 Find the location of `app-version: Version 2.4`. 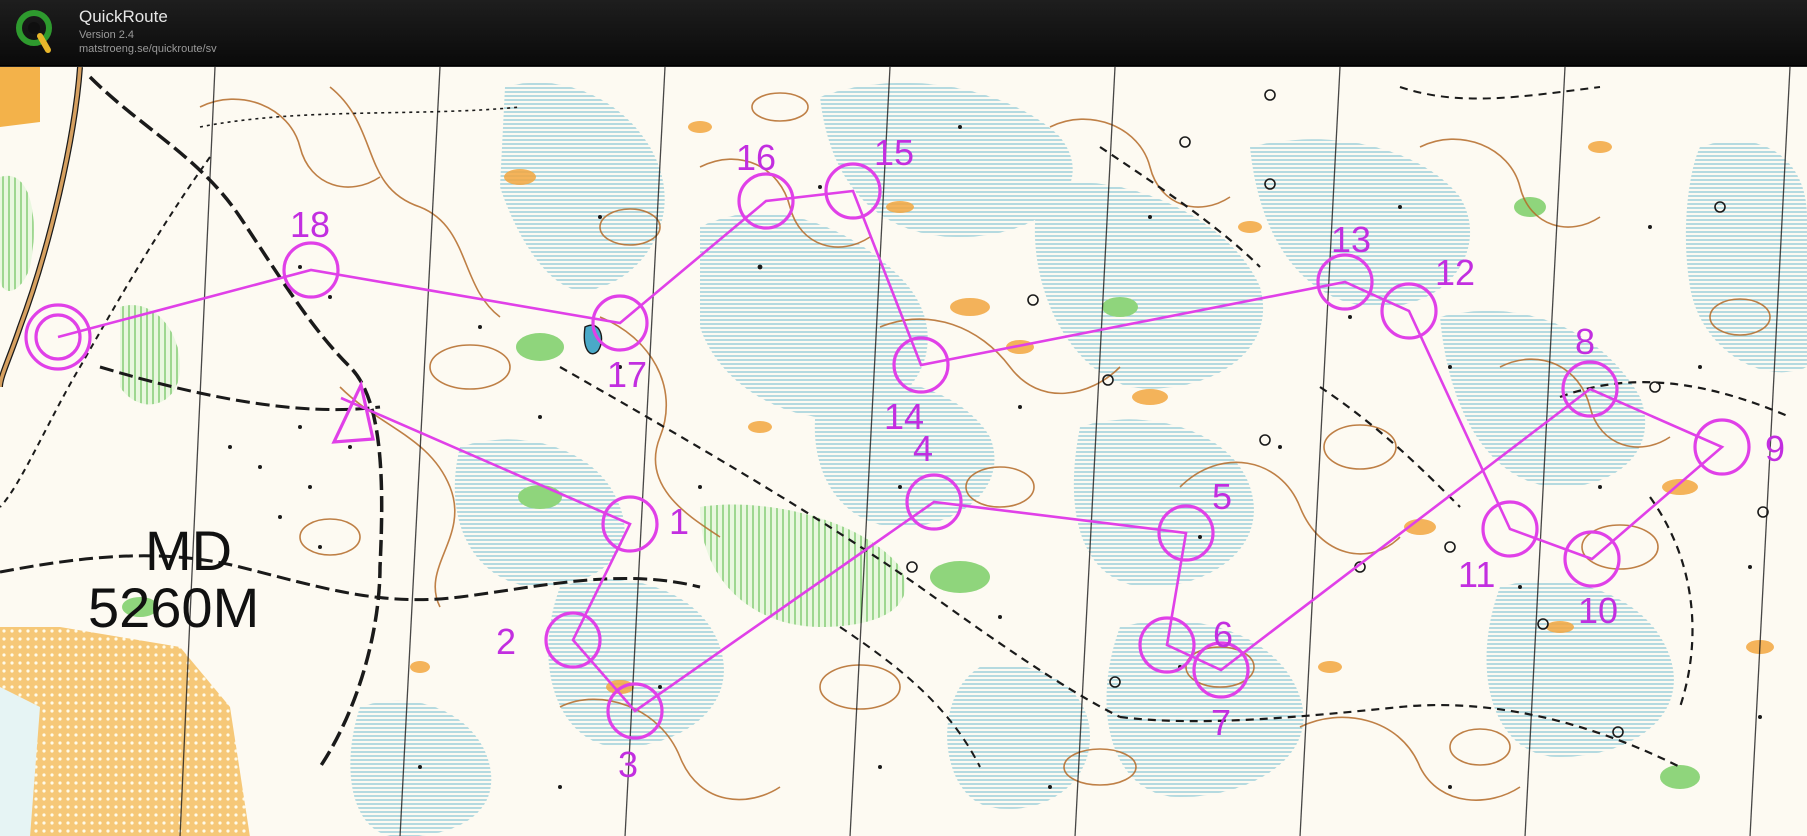

app-version: Version 2.4 is located at coordinates (107, 35).